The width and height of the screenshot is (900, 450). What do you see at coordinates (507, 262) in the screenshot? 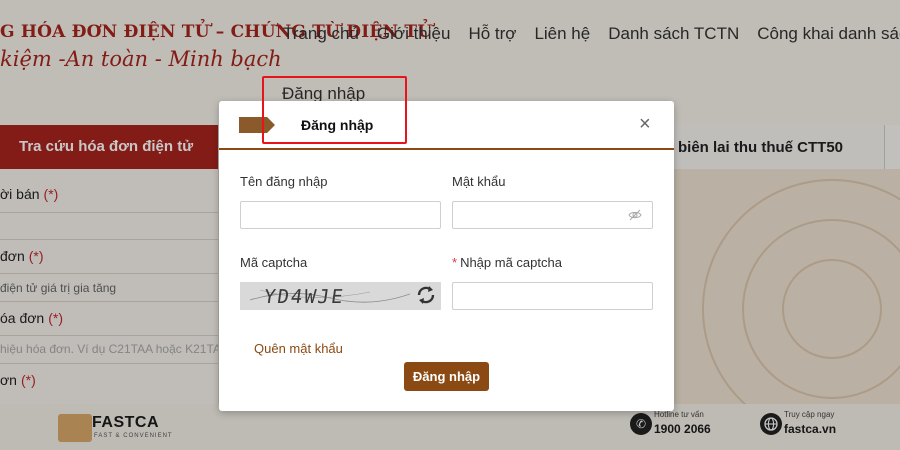
I see `captcha-input-label: * Nhập mã captcha` at bounding box center [507, 262].